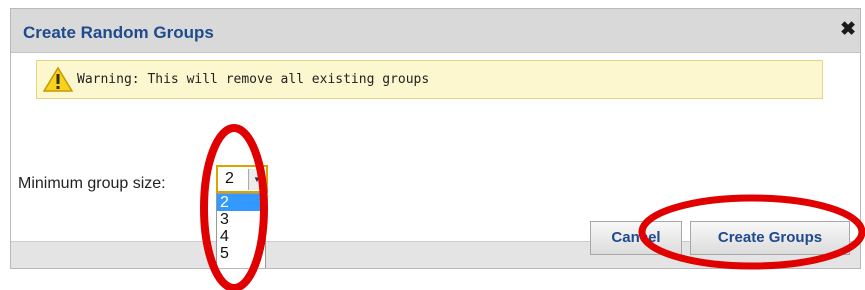  What do you see at coordinates (636, 238) in the screenshot?
I see `cancel-button: Cancel` at bounding box center [636, 238].